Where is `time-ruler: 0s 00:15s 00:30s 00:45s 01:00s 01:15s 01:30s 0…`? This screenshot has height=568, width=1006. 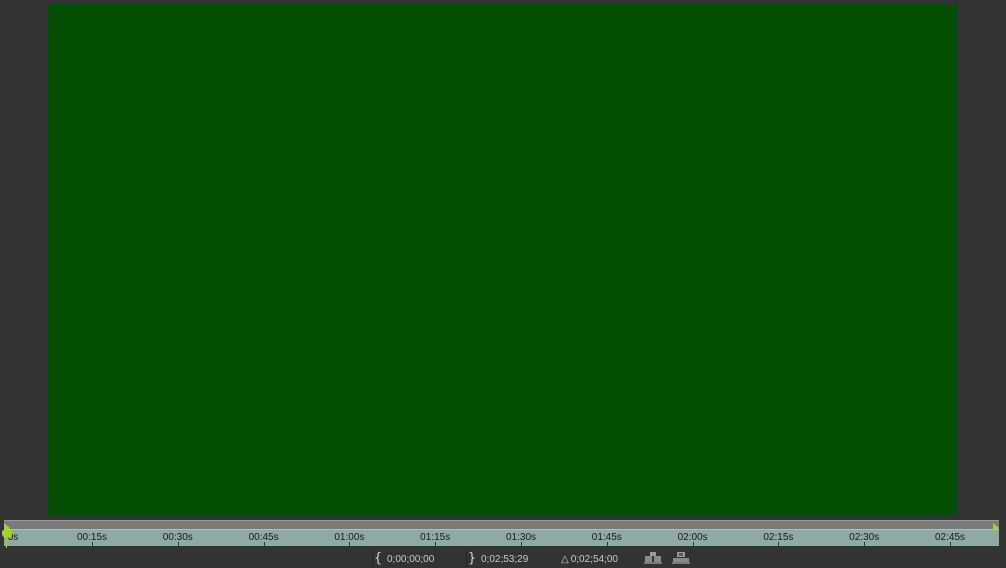
time-ruler: 0s 00:15s 00:30s 00:45s 01:00s 01:15s 01:30s 0… is located at coordinates (501, 537).